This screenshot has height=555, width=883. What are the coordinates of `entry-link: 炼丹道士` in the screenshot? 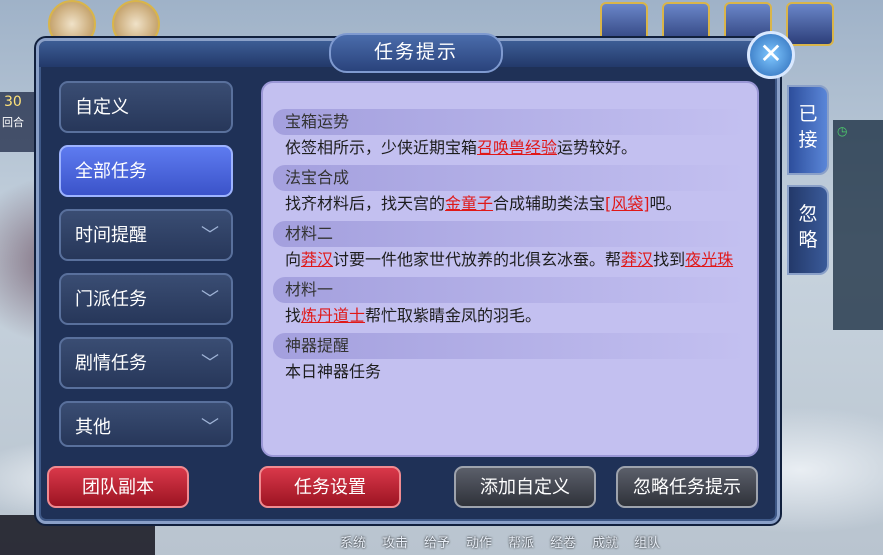 It's located at (333, 315).